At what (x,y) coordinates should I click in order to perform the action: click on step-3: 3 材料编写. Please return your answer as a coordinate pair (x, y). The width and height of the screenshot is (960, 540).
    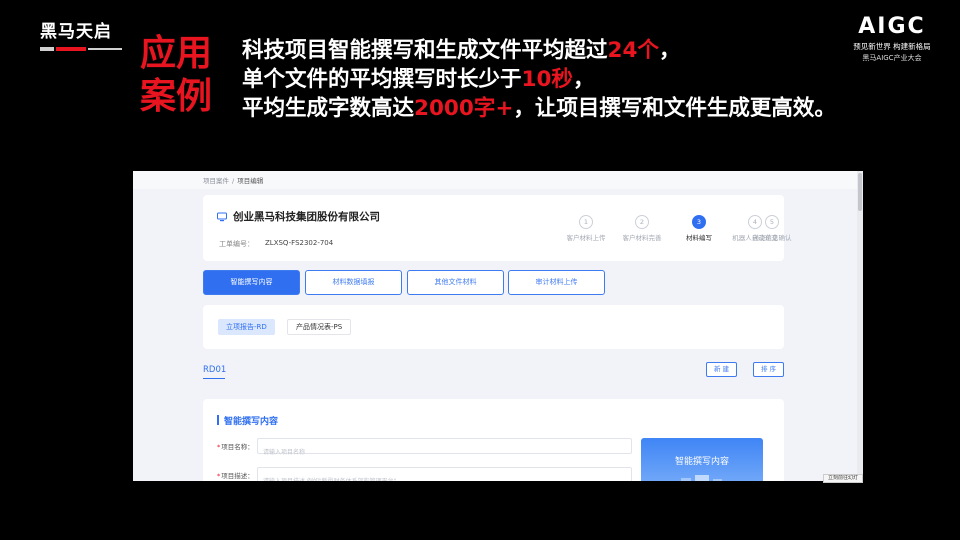
    Looking at the image, I should click on (699, 228).